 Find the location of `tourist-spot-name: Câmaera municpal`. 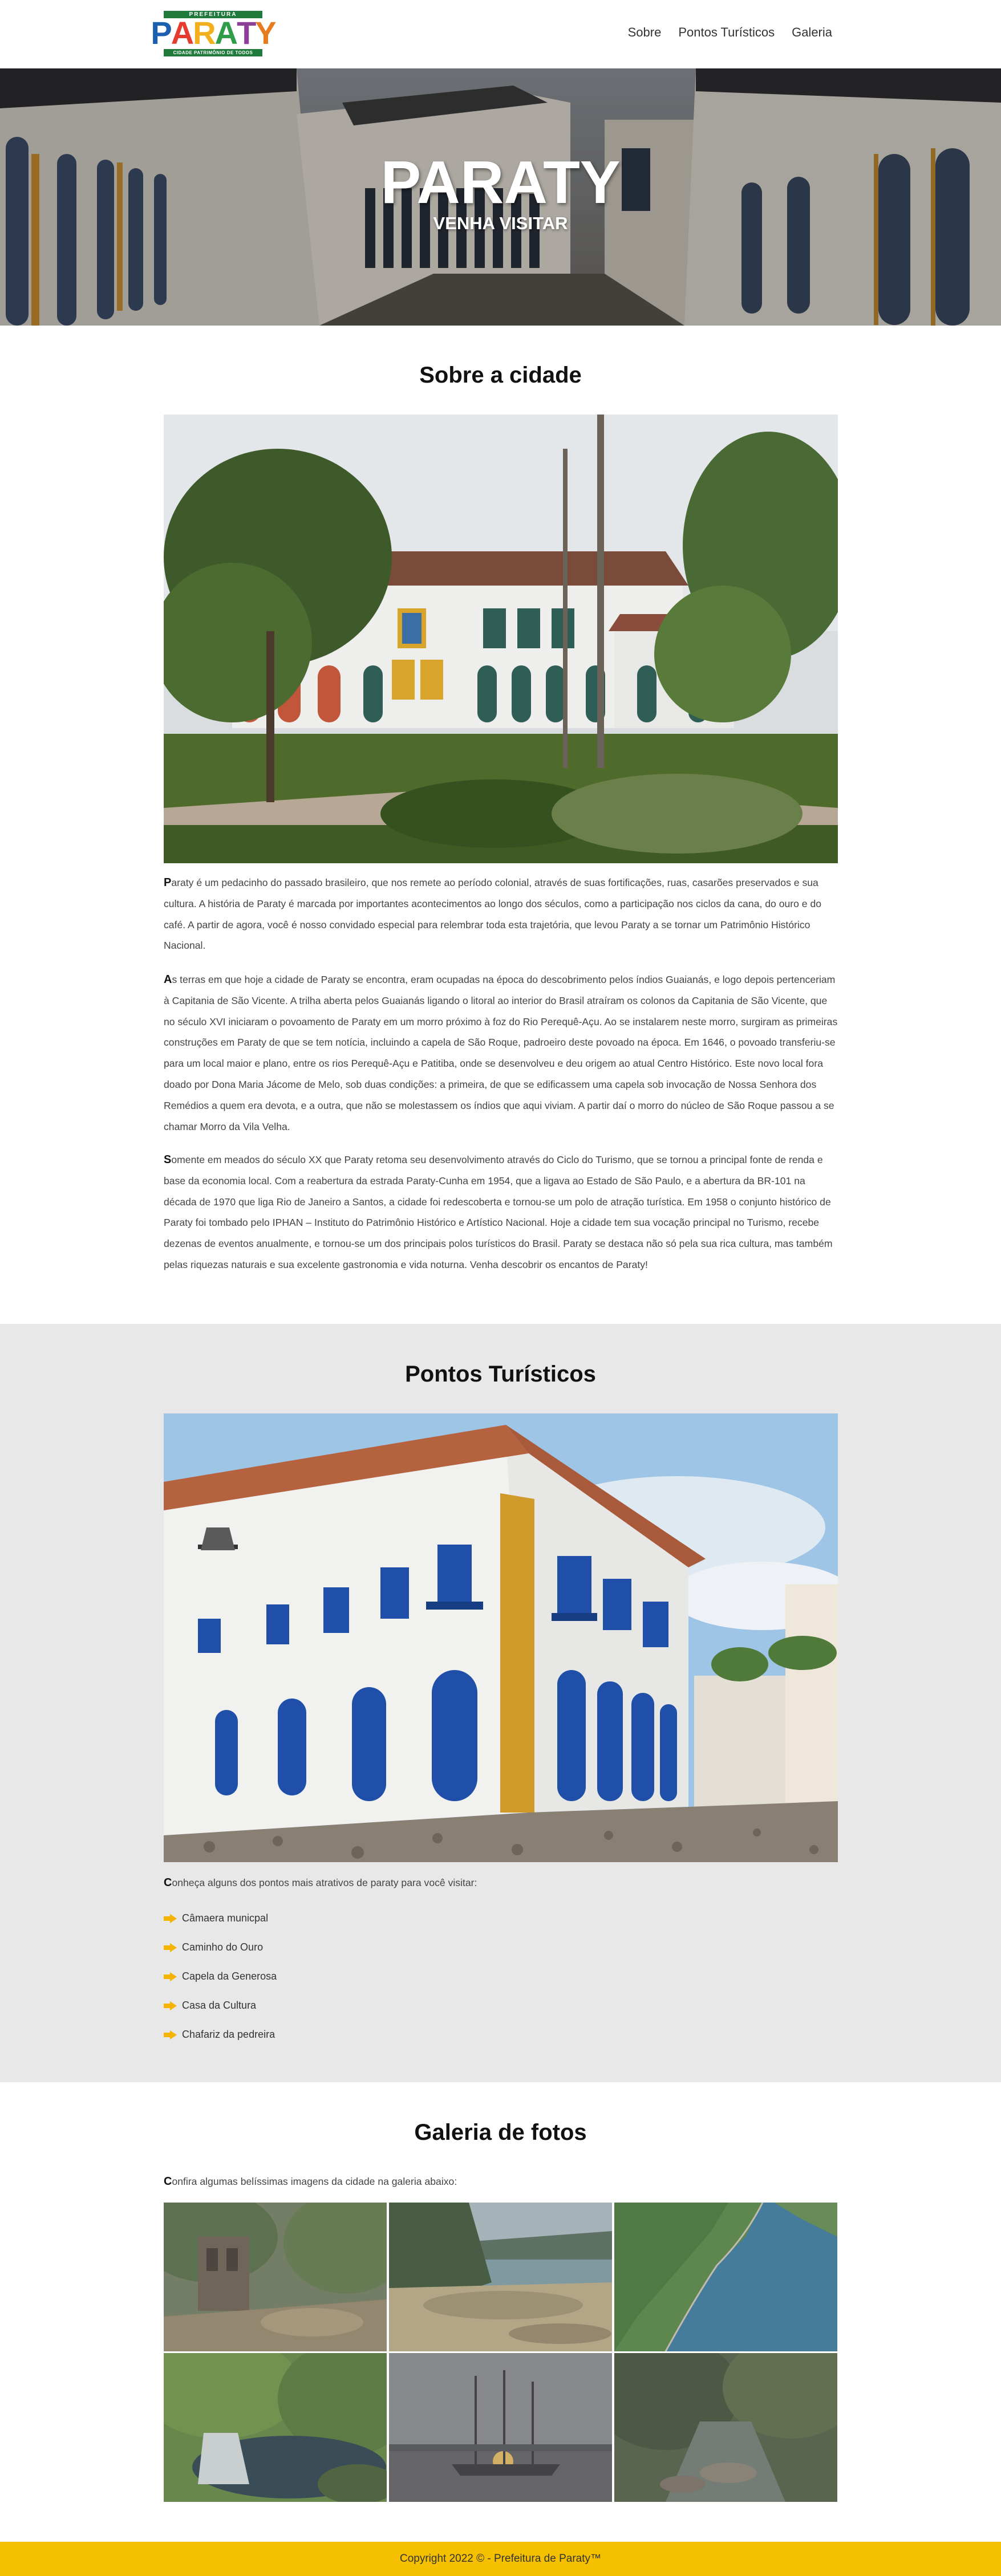

tourist-spot-name: Câmaera municpal is located at coordinates (226, 1918).